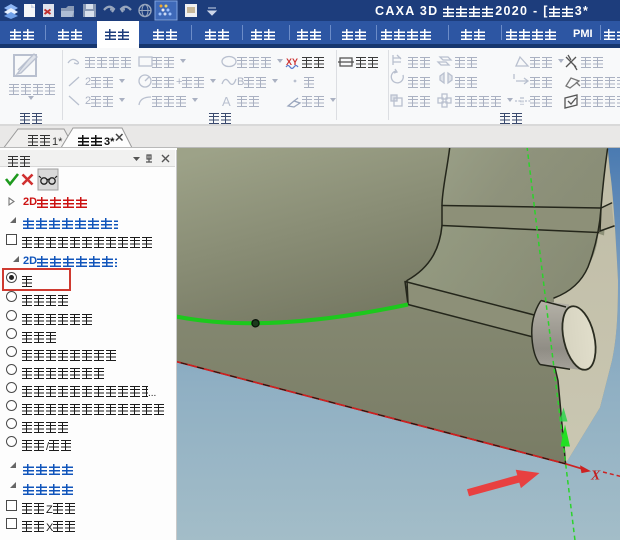 This screenshot has height=540, width=620. What do you see at coordinates (595, 476) in the screenshot?
I see `svg-text: X` at bounding box center [595, 476].